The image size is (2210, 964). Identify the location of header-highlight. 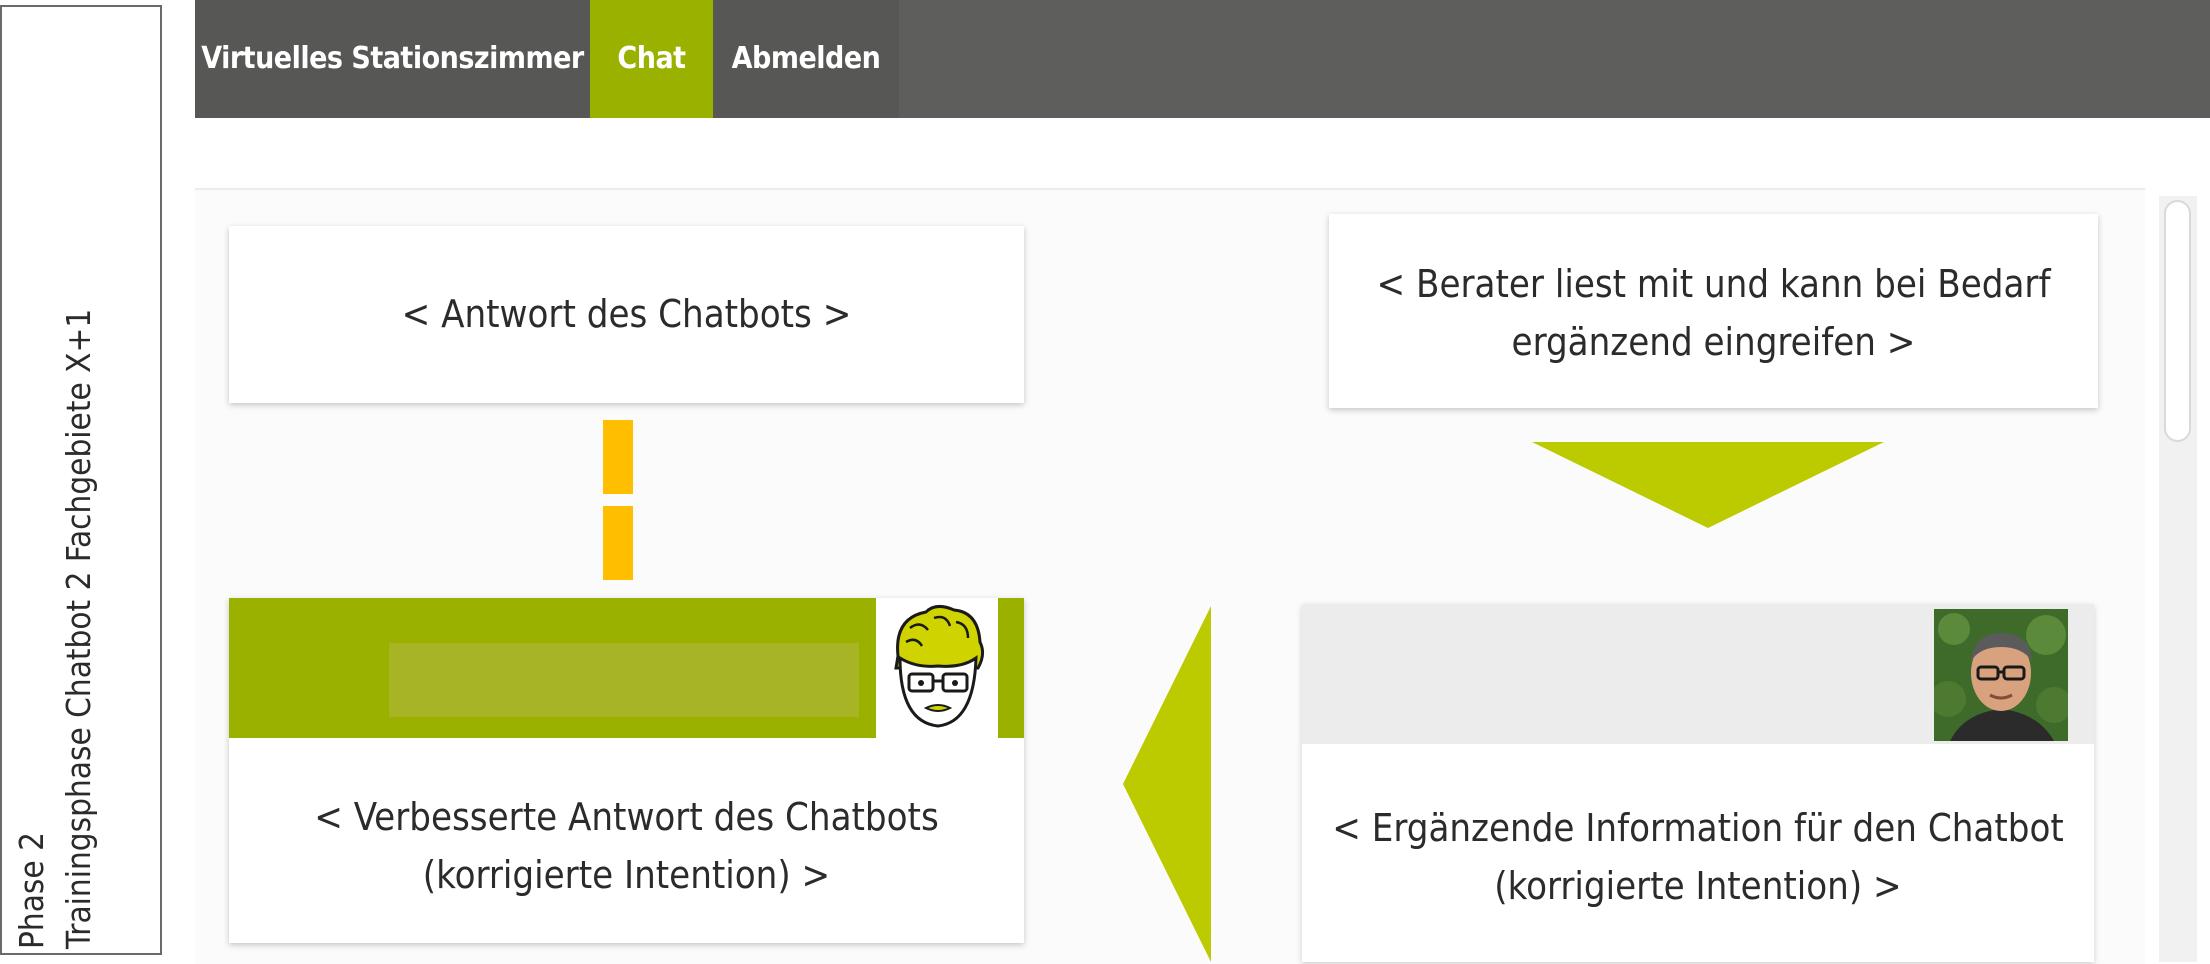
(624, 680).